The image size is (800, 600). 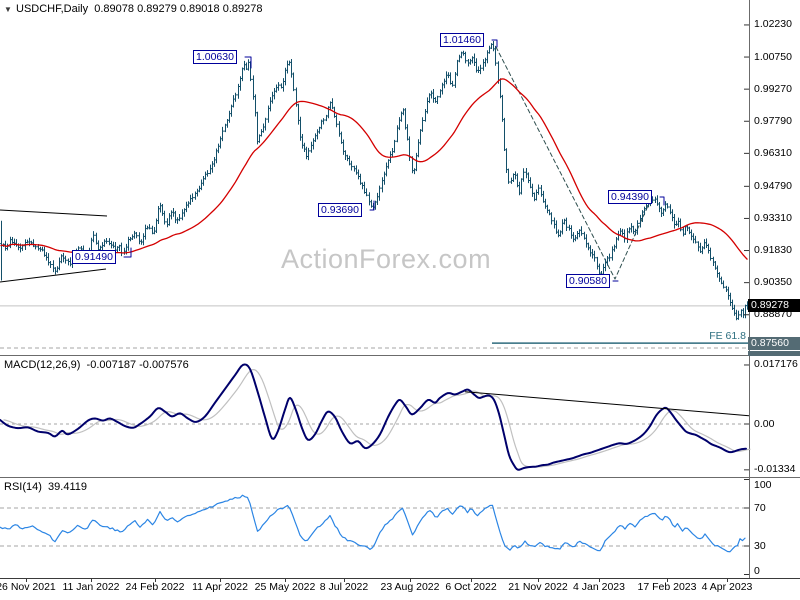 What do you see at coordinates (344, 587) in the screenshot?
I see `date-label: 8 Jul 2022` at bounding box center [344, 587].